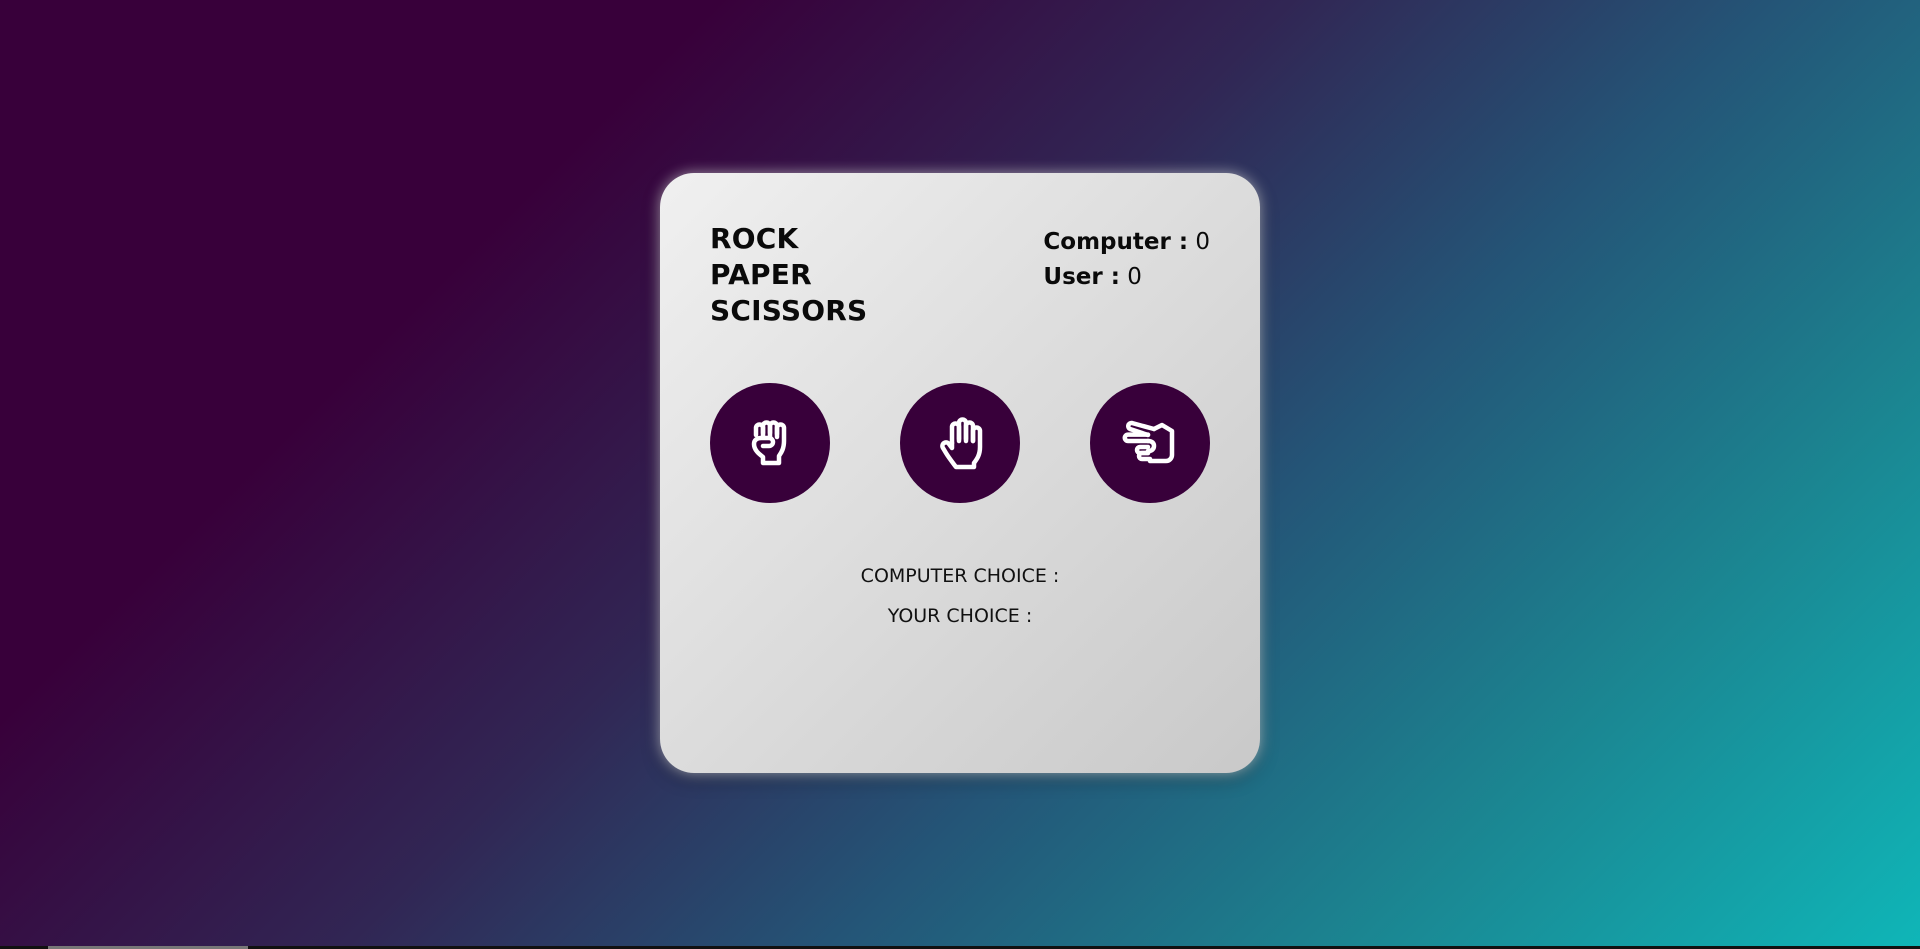  I want to click on title-line-scissors: SCISSORS, so click(789, 310).